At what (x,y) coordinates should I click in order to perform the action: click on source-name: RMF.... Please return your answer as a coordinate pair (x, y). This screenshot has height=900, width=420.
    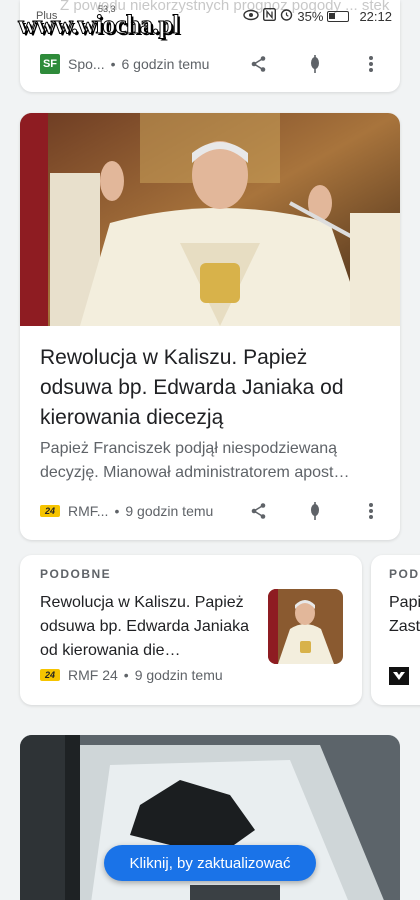
    Looking at the image, I should click on (88, 511).